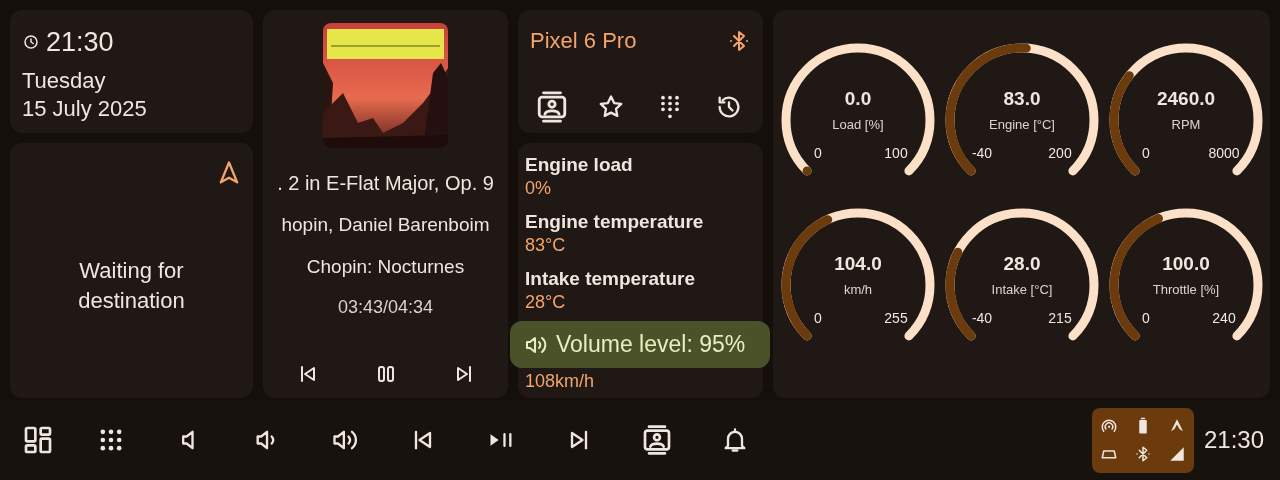  Describe the element at coordinates (1059, 153) in the screenshot. I see `gauge-max: 200` at that location.